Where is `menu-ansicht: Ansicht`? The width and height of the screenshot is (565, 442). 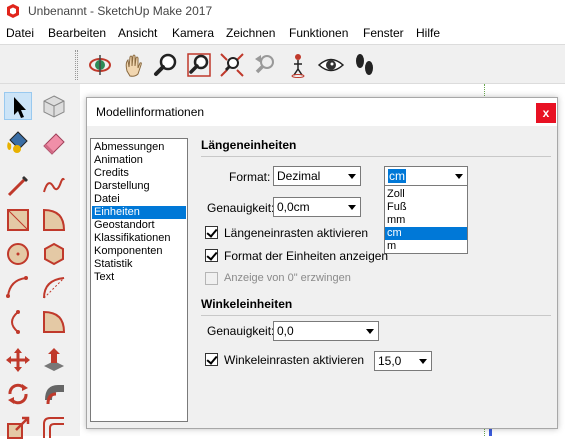
menu-ansicht: Ansicht is located at coordinates (137, 33).